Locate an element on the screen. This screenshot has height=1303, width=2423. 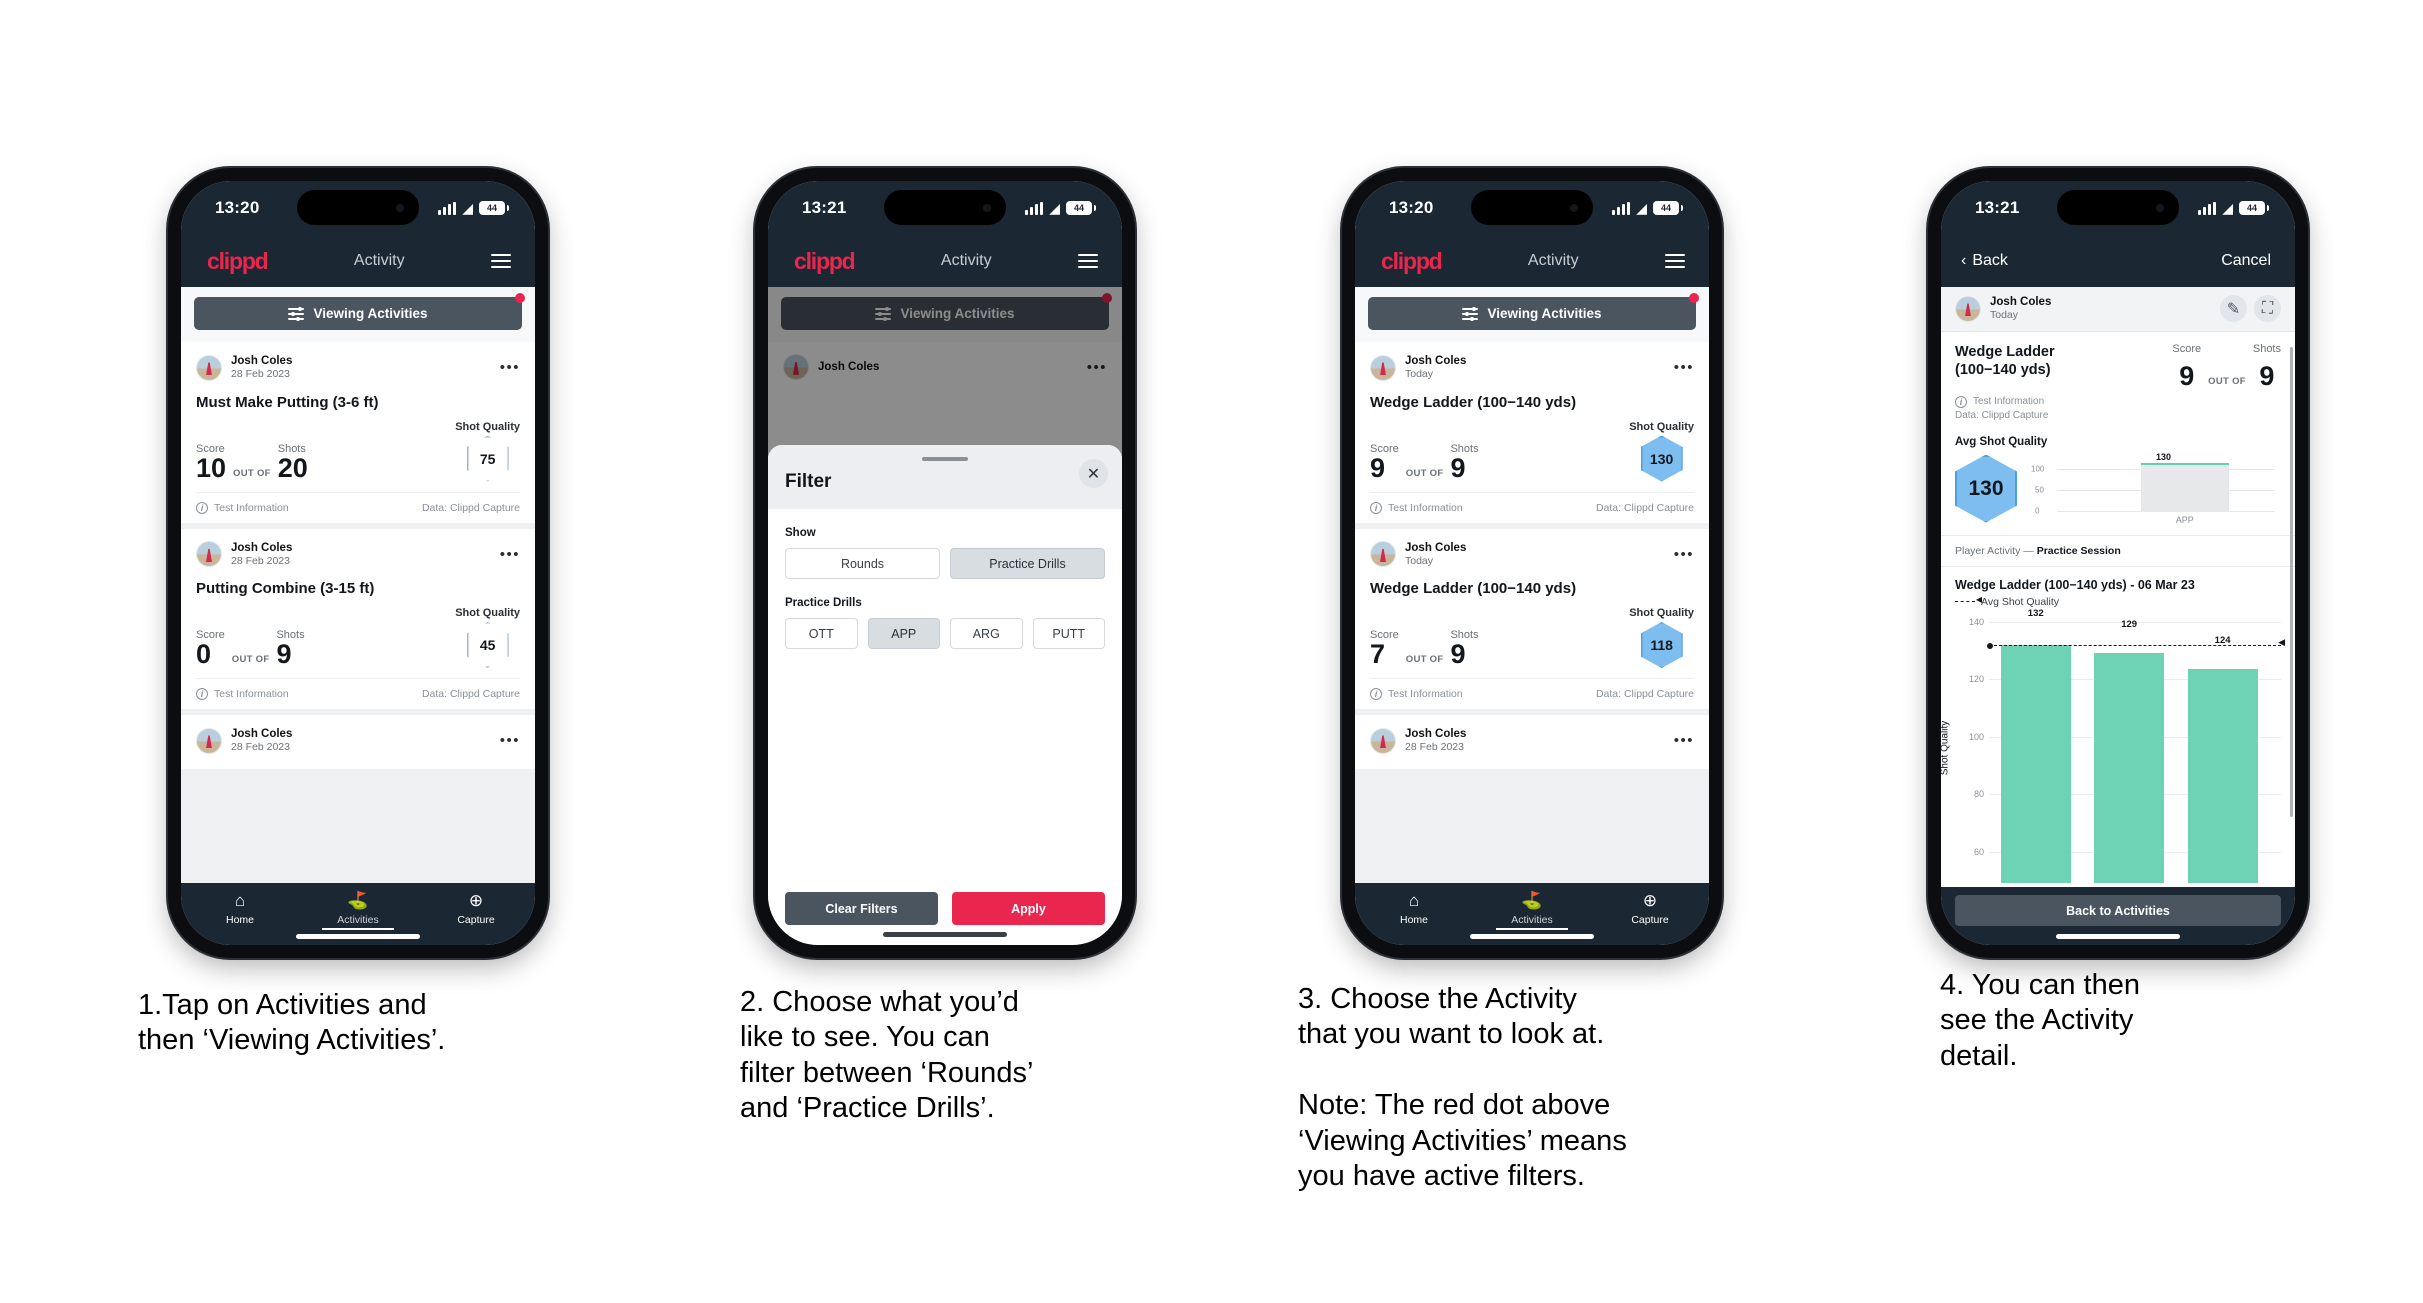
chip-arg: ARG is located at coordinates (986, 633).